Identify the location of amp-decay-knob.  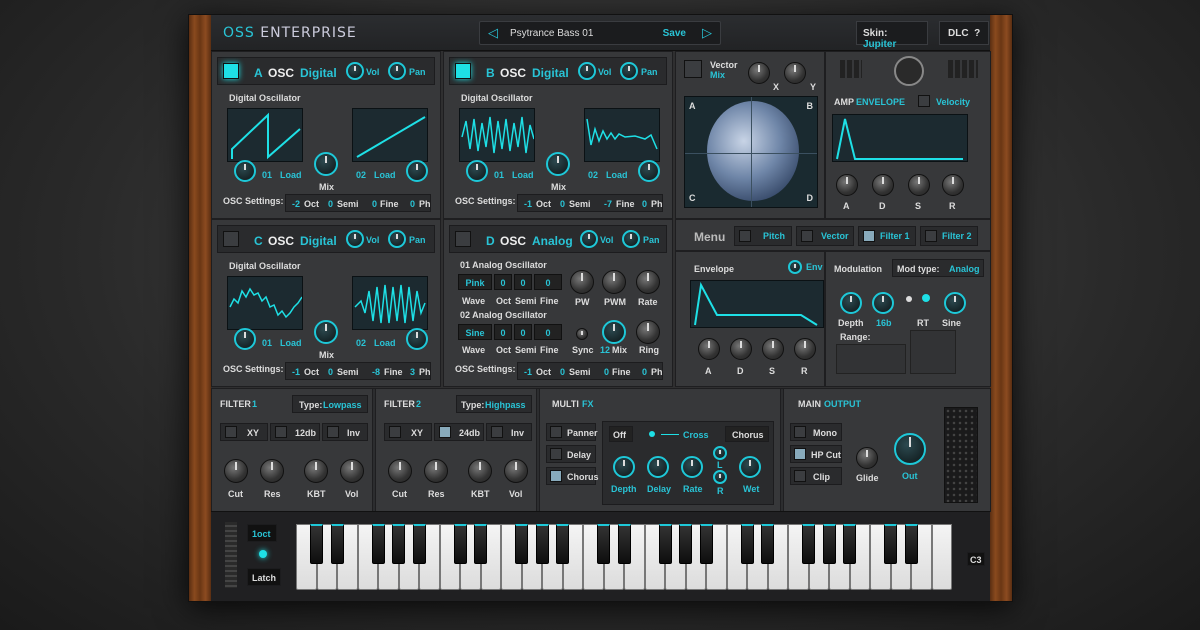
(883, 185).